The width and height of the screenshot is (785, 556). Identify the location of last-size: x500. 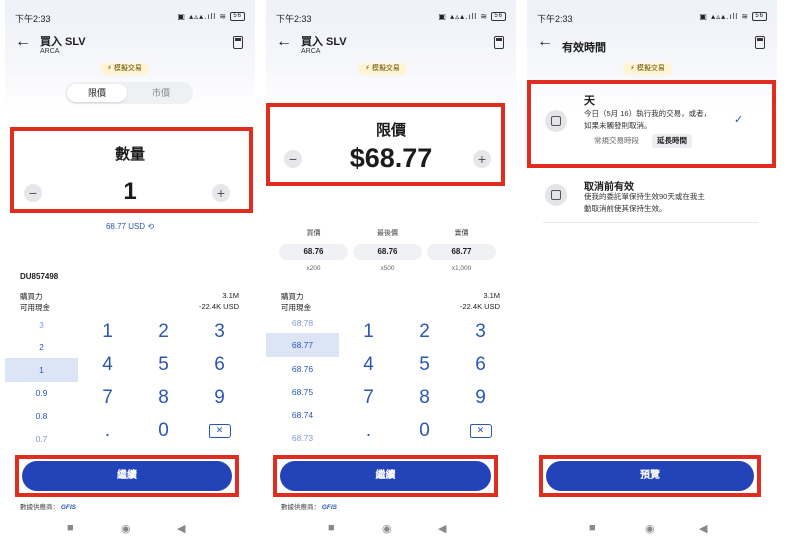
(387, 268).